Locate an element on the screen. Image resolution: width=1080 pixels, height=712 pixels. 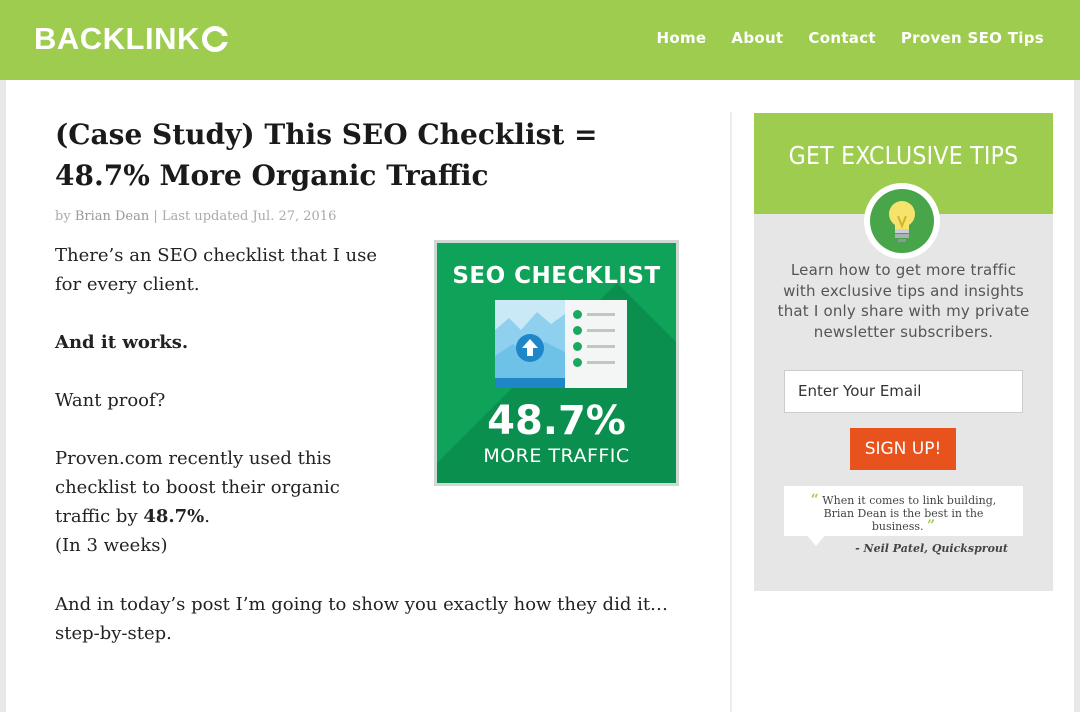
email-input: Enter Your Email is located at coordinates (903, 391).